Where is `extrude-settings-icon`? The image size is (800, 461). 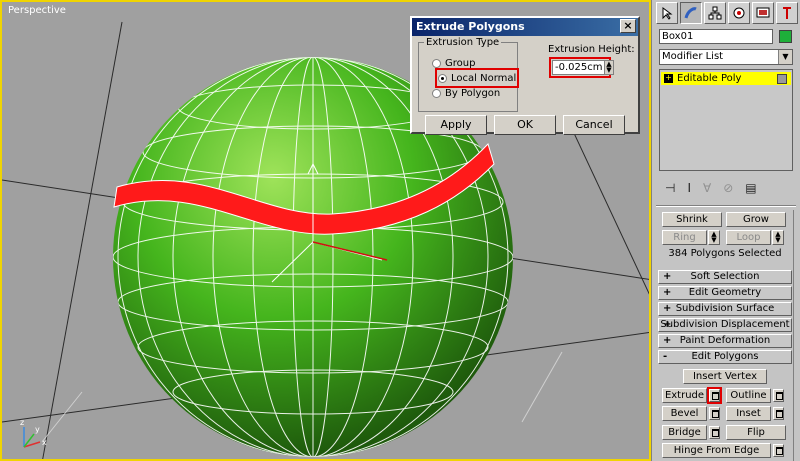 extrude-settings-icon is located at coordinates (714, 395).